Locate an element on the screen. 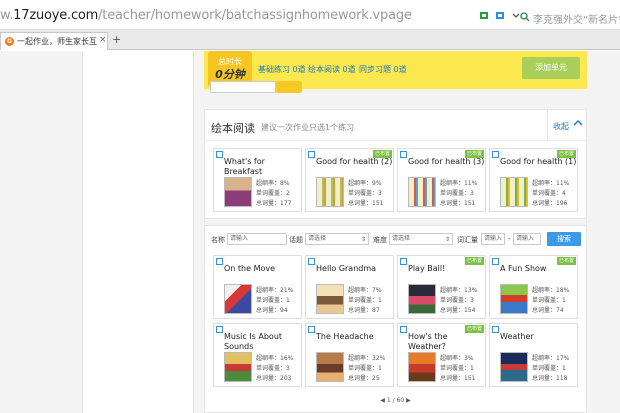 Image resolution: width=620 pixels, height=413 pixels. section-divider is located at coordinates (395, 222).